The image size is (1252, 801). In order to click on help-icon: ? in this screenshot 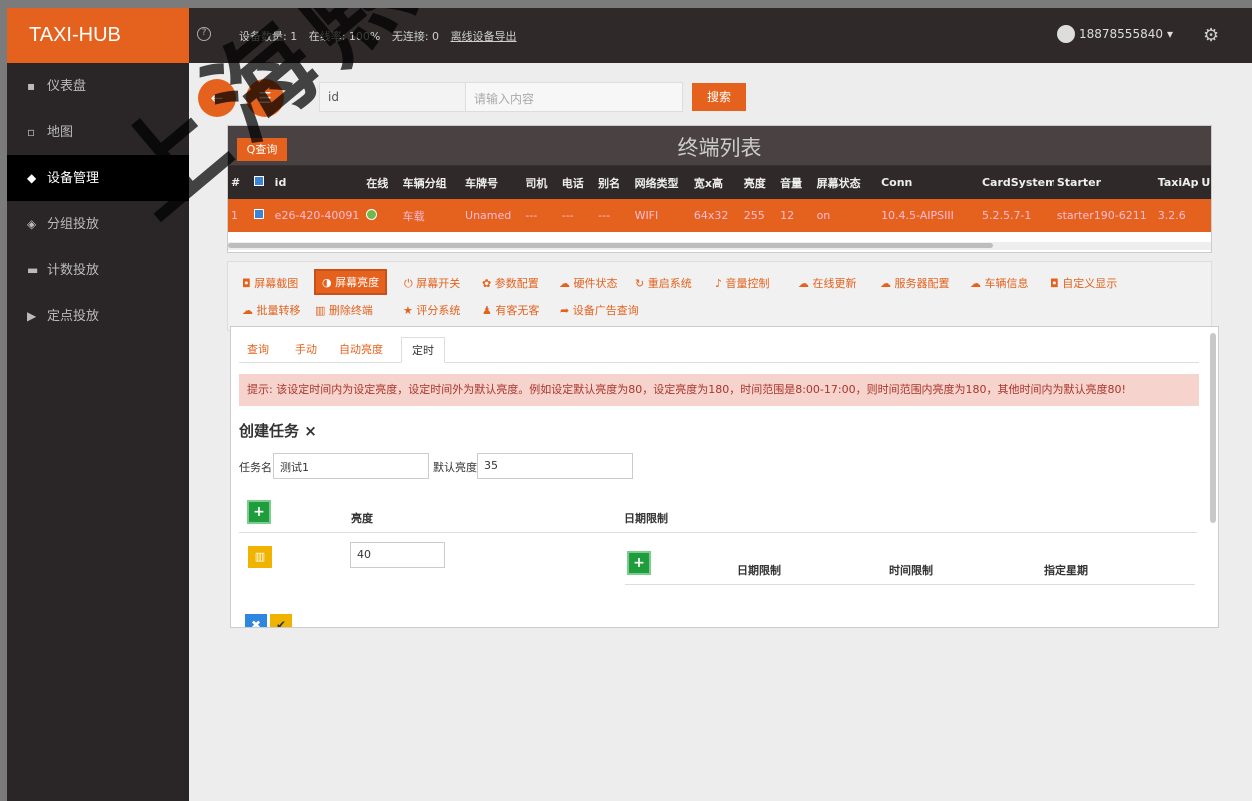, I will do `click(204, 34)`.